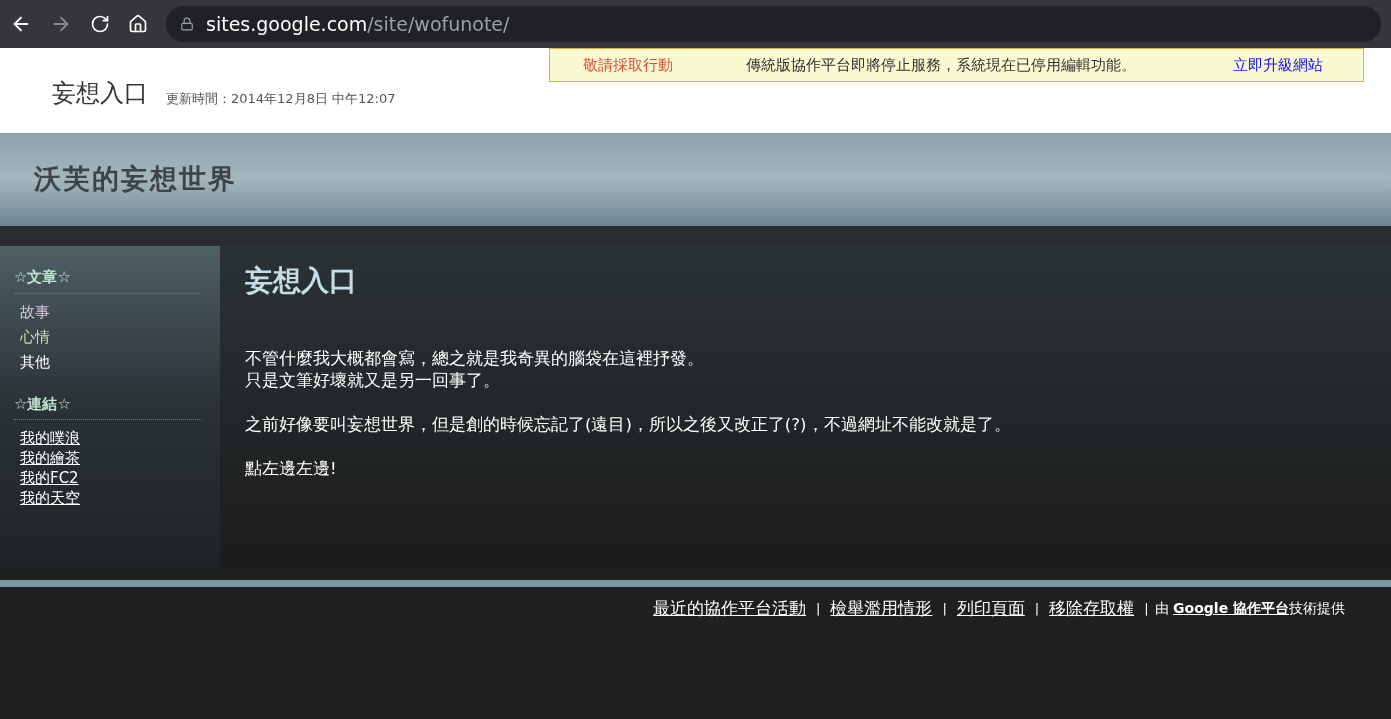 This screenshot has height=719, width=1391. I want to click on page-title: 妄想入口, so click(100, 93).